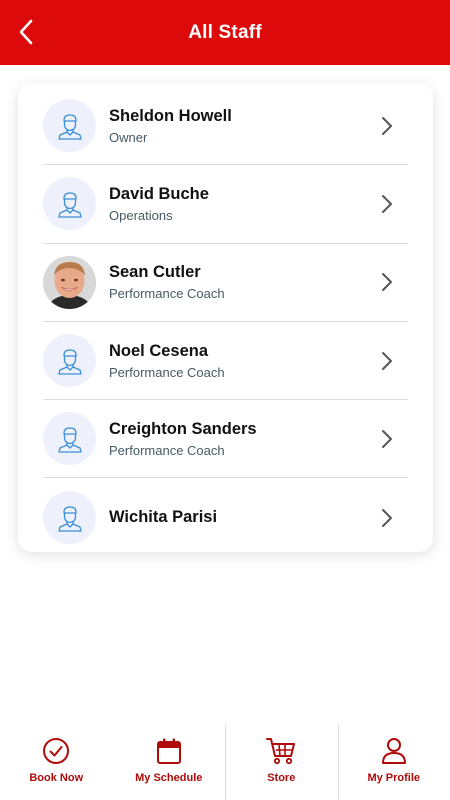 This screenshot has width=450, height=800. Describe the element at coordinates (141, 215) in the screenshot. I see `staff-role: Operations` at that location.